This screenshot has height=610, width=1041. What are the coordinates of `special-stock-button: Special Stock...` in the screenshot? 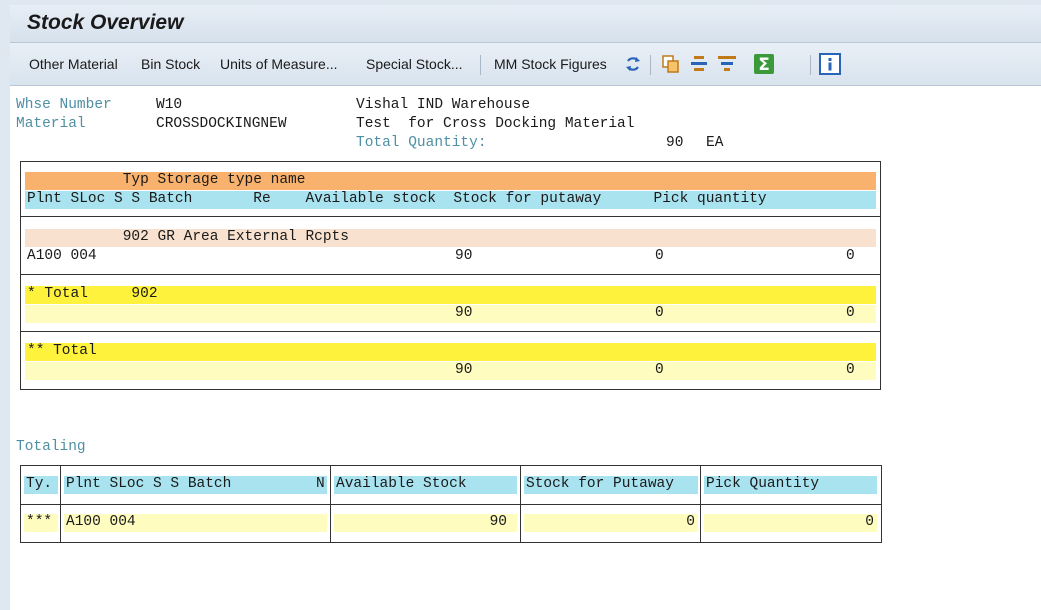 It's located at (414, 64).